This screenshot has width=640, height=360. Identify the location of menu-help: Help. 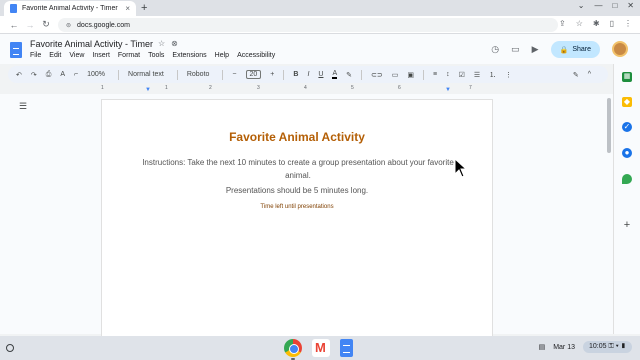
(222, 55).